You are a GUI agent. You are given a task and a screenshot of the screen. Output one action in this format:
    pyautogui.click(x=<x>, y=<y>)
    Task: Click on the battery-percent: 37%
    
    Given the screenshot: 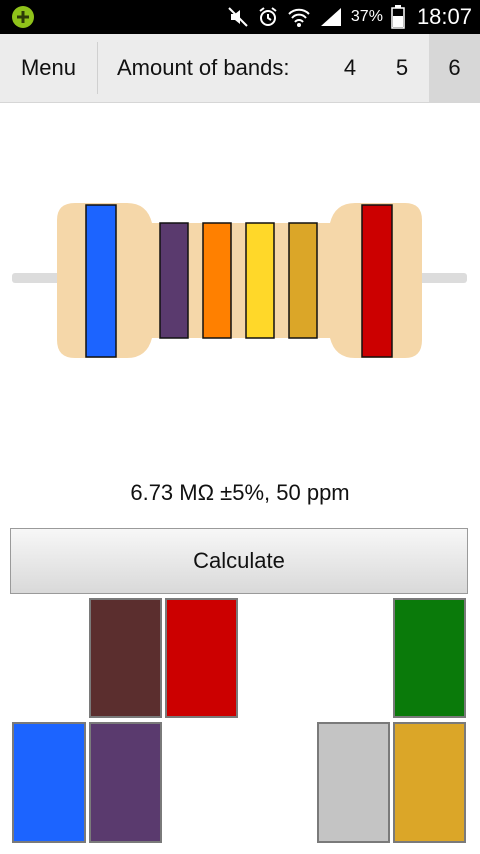 What is the action you would take?
    pyautogui.click(x=366, y=16)
    